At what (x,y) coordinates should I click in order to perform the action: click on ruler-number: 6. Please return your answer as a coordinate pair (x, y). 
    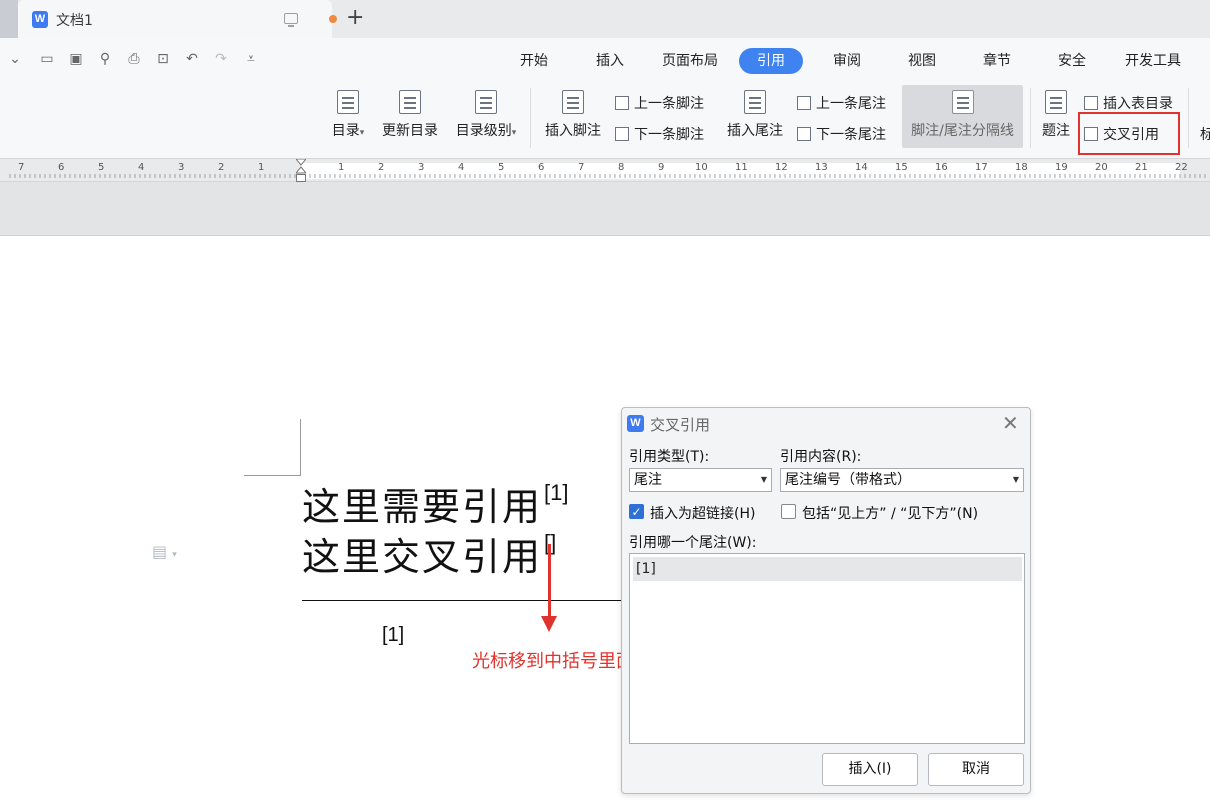
    Looking at the image, I should click on (61, 167).